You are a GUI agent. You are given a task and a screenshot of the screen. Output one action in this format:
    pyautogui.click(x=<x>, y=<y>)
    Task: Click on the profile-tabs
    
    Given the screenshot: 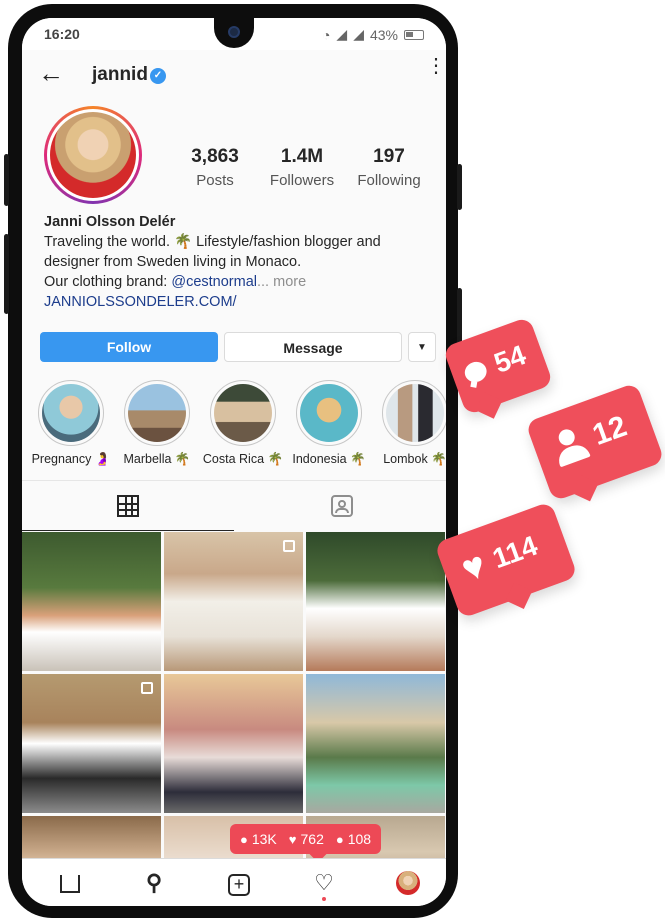 What is the action you would take?
    pyautogui.click(x=234, y=505)
    